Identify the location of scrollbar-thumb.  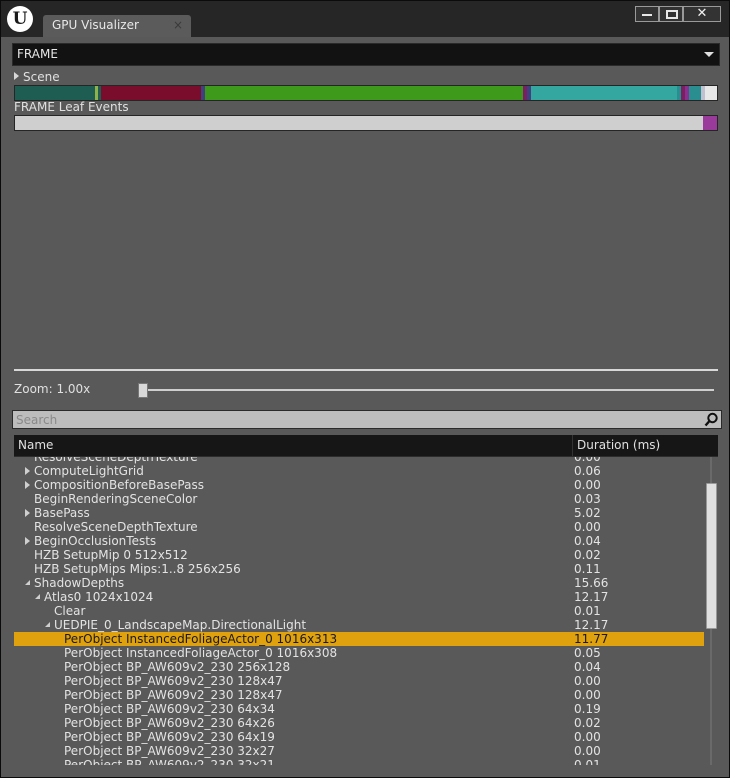
(711, 556).